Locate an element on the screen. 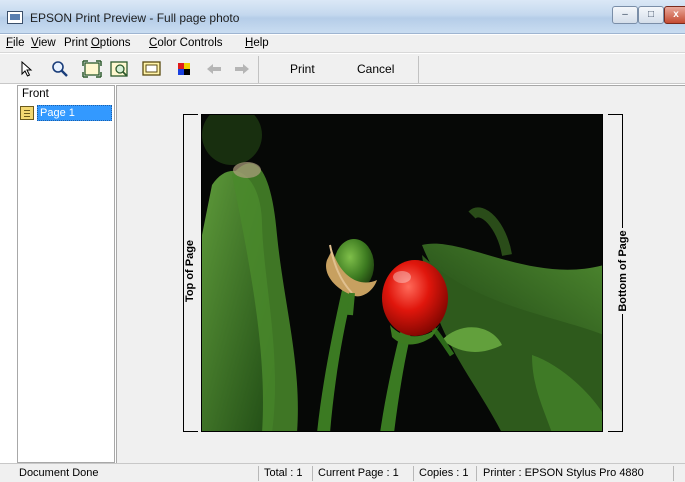 The width and height of the screenshot is (685, 482). zoom-page-icon is located at coordinates (120, 69).